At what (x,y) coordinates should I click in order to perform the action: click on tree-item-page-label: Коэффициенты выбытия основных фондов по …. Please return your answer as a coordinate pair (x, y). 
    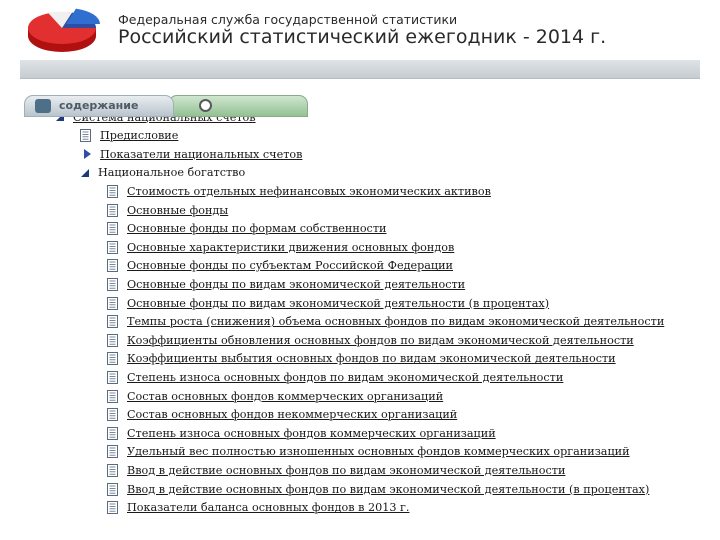
    Looking at the image, I should click on (371, 359).